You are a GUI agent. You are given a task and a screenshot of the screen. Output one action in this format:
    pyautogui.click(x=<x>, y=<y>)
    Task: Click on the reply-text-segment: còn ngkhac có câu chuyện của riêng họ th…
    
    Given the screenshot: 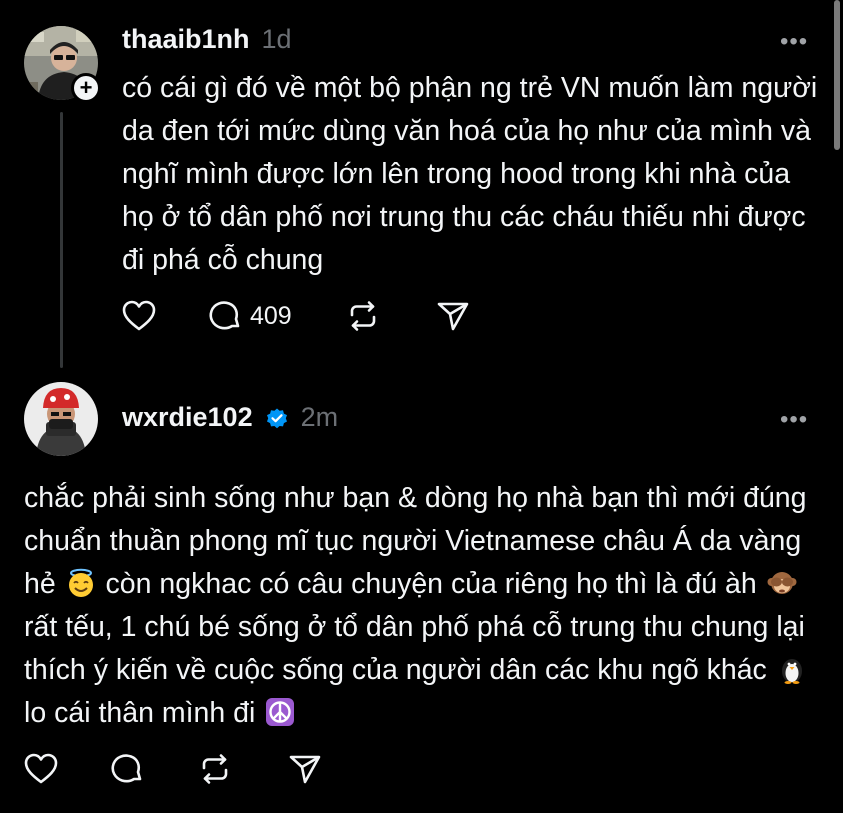 What is the action you would take?
    pyautogui.click(x=431, y=584)
    